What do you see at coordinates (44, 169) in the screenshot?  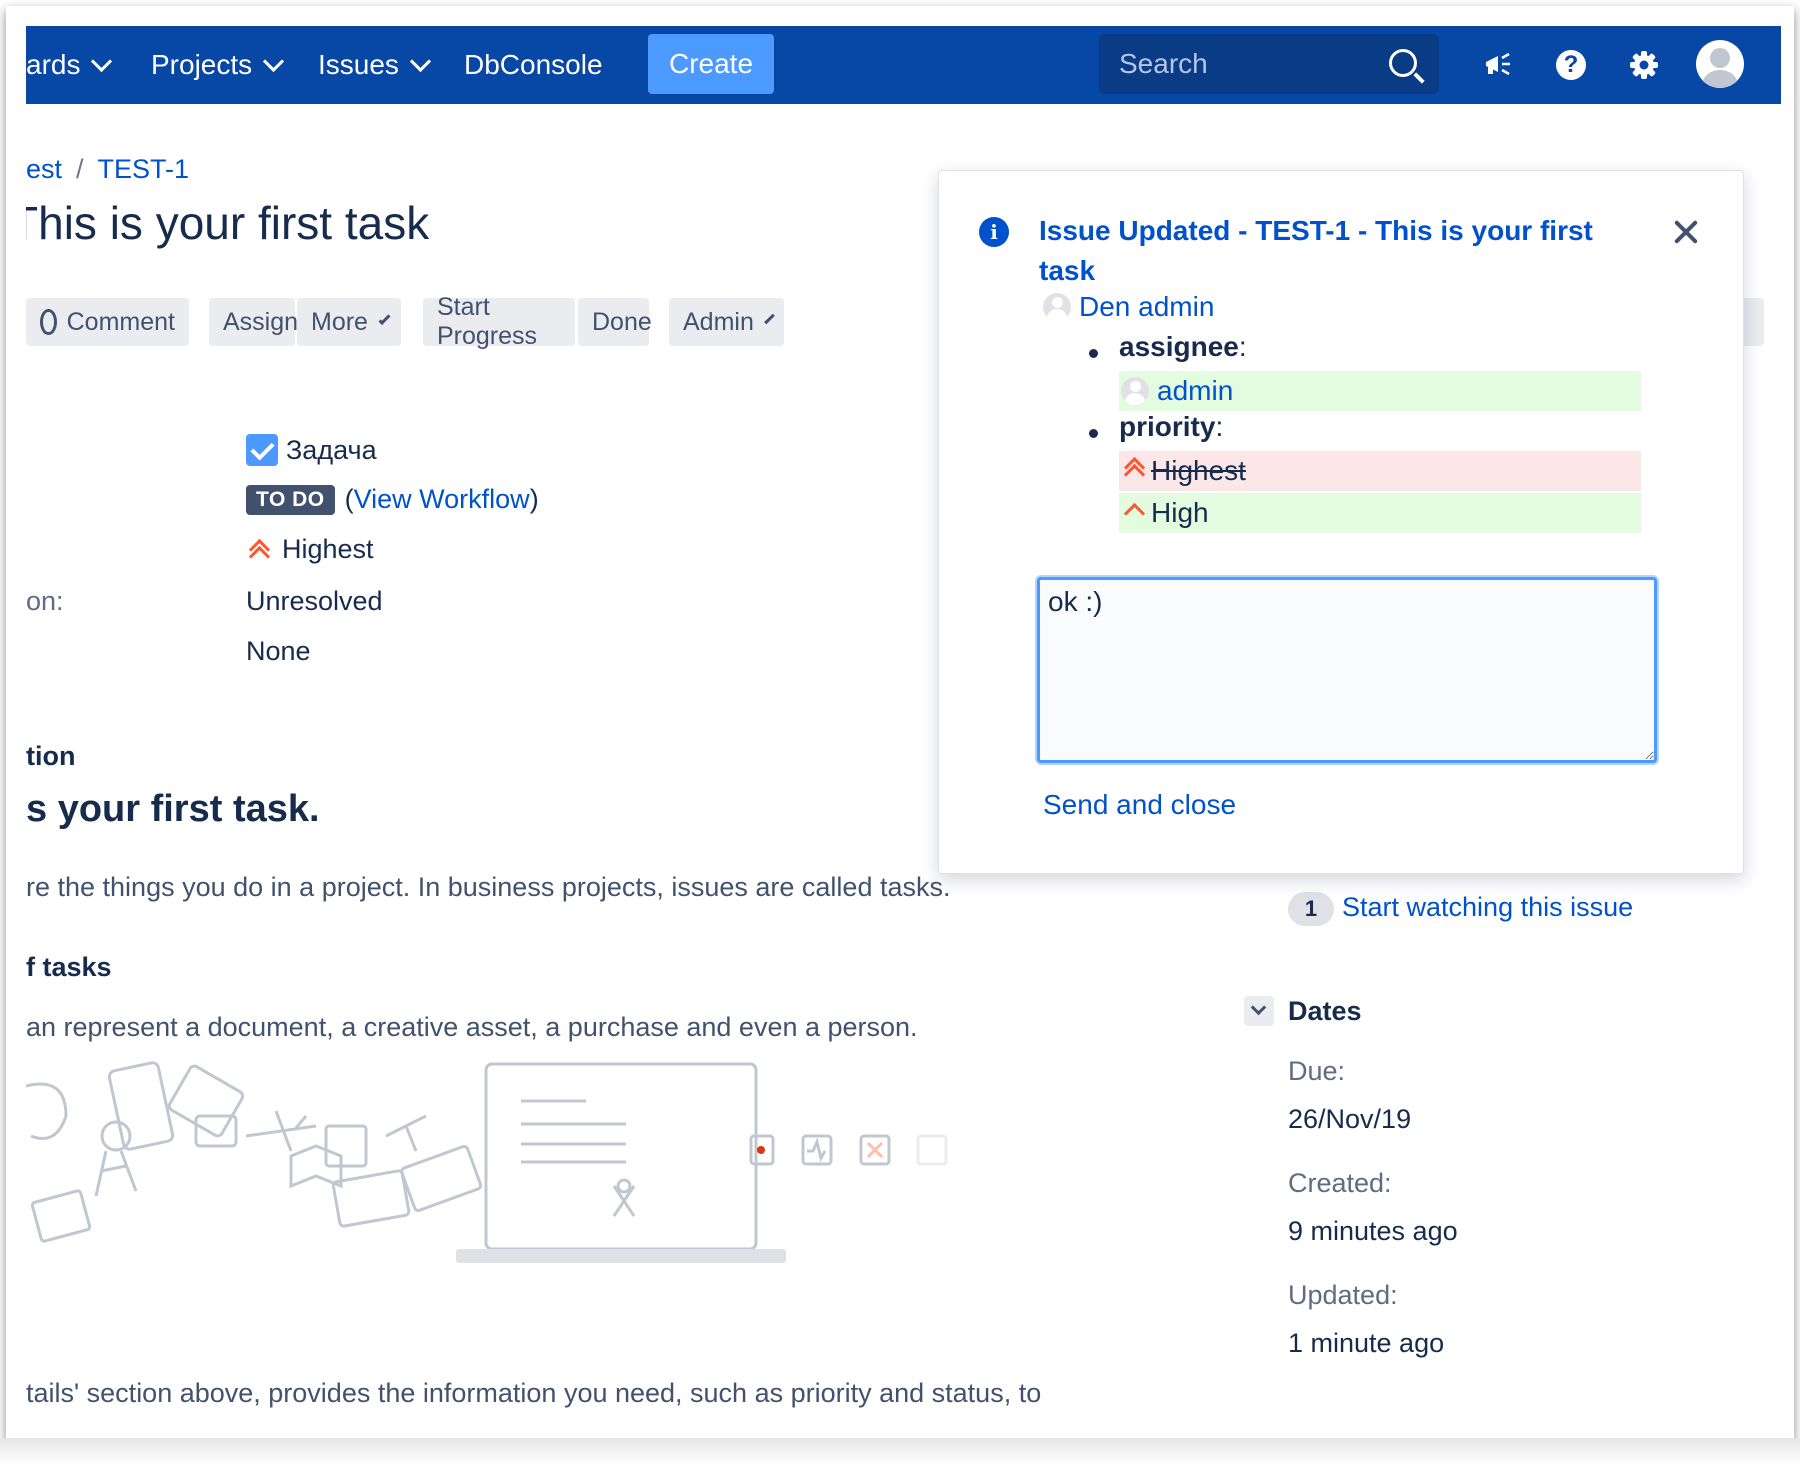 I see `breadcrumb-project: est` at bounding box center [44, 169].